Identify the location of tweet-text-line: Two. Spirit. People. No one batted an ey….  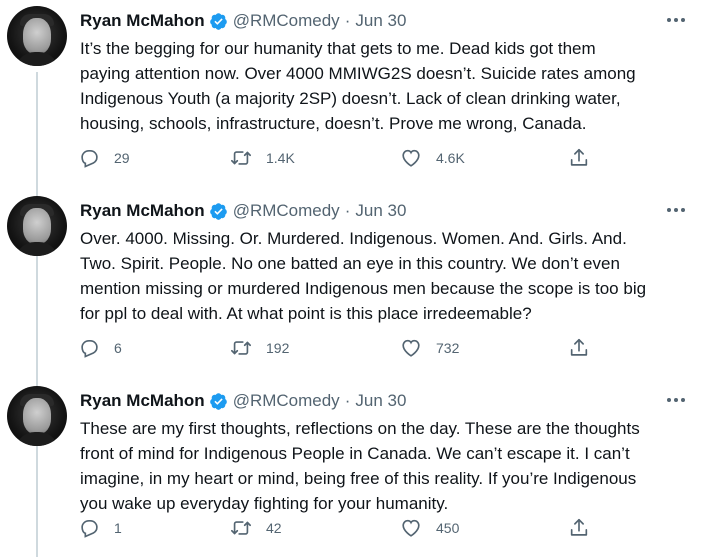
(350, 263).